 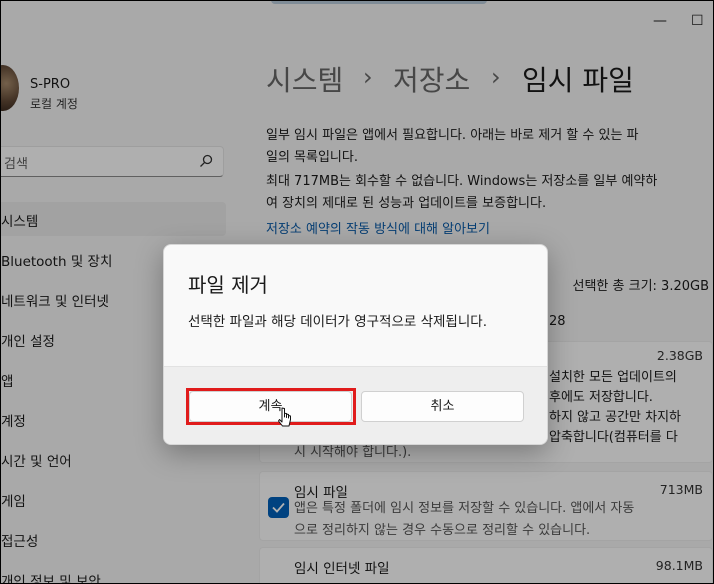 What do you see at coordinates (355, 405) in the screenshot?
I see `dialog-footer: 계속 취소` at bounding box center [355, 405].